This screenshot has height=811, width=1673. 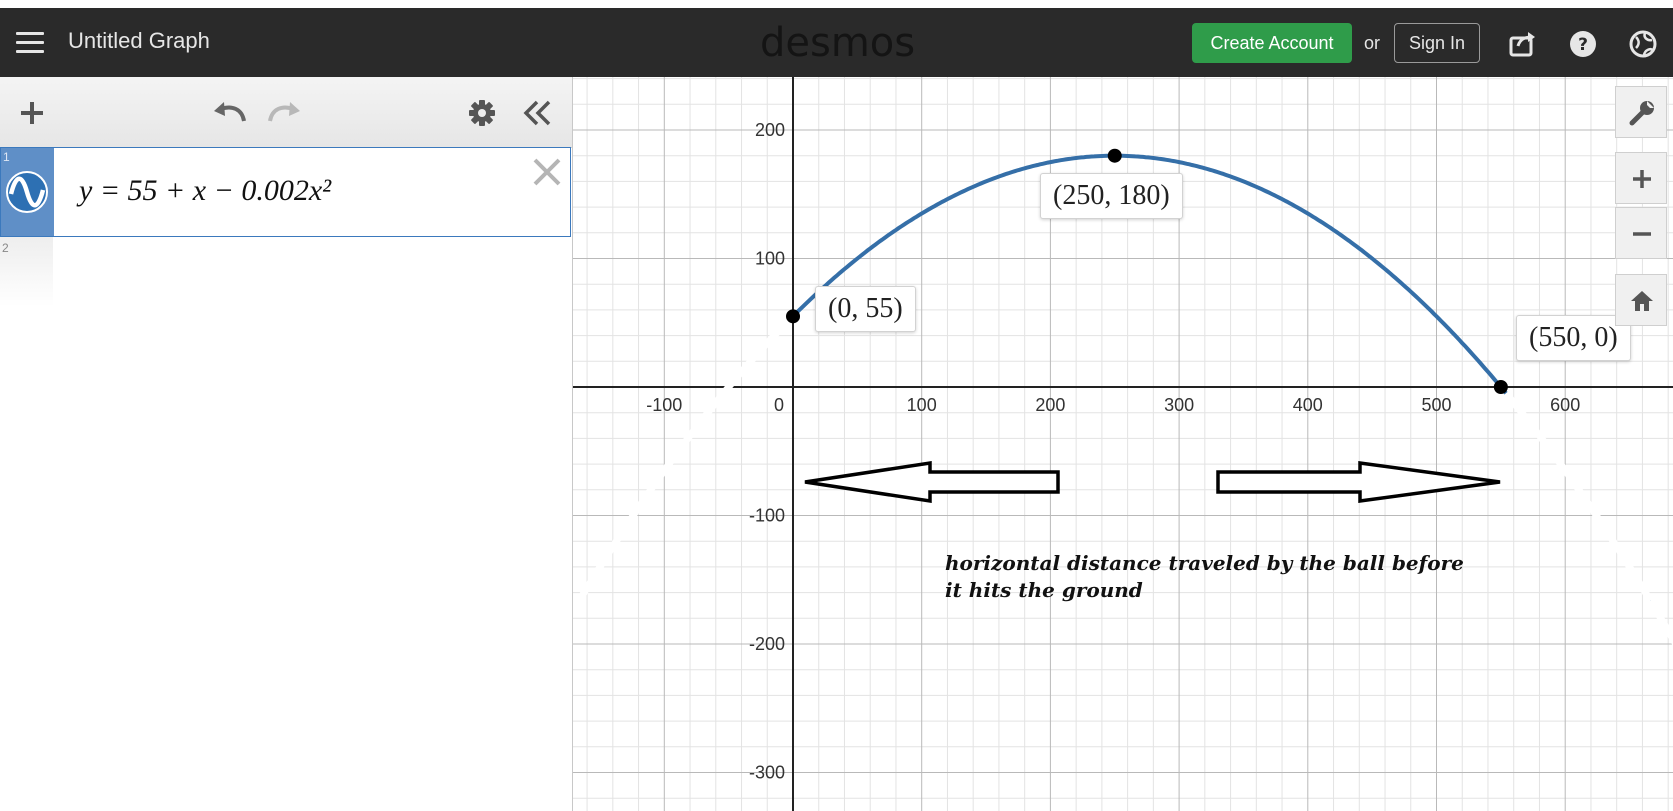 I want to click on x-tick-label: 500, so click(x=1436, y=405).